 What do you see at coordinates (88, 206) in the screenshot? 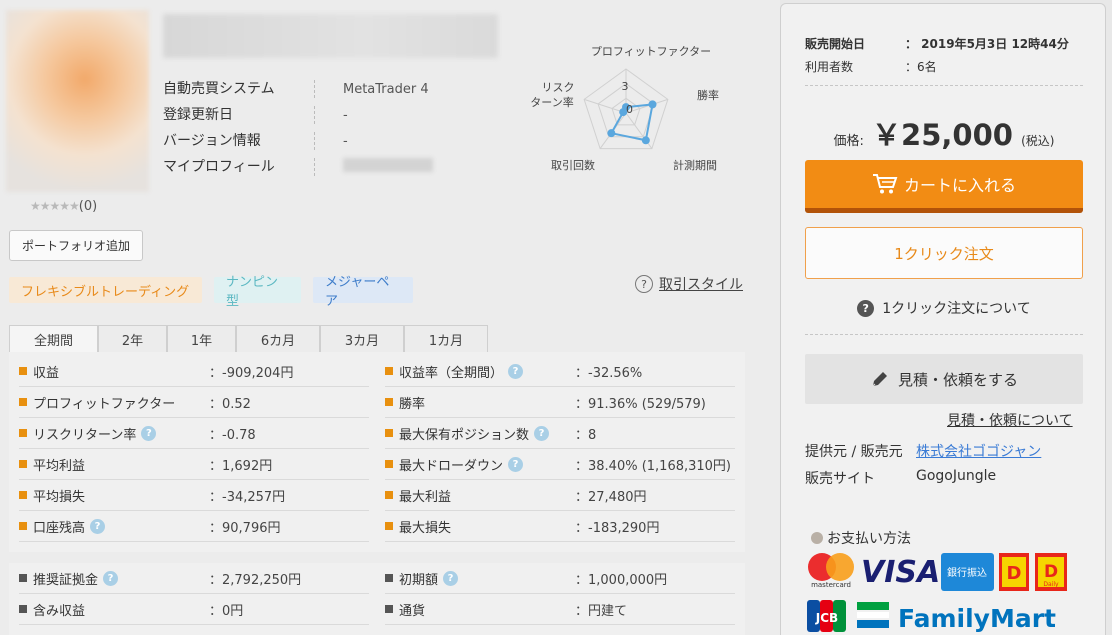
I see `rating-count: (0)` at bounding box center [88, 206].